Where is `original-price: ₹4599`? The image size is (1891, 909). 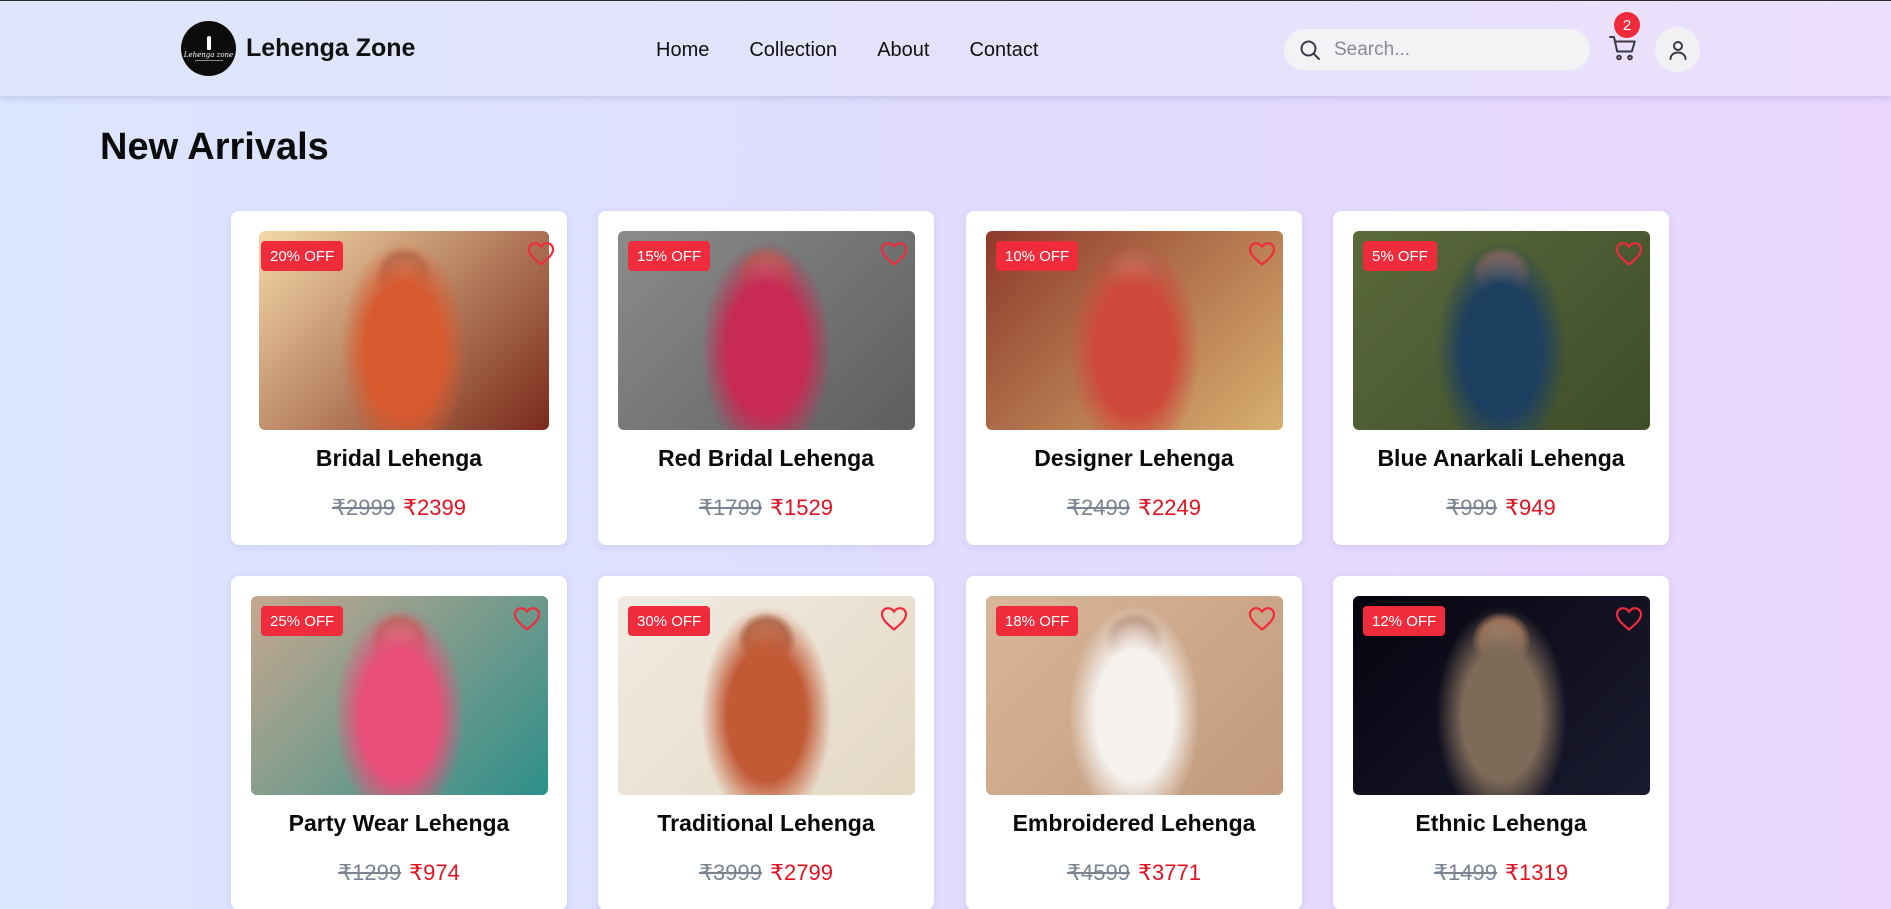
original-price: ₹4599 is located at coordinates (1098, 872).